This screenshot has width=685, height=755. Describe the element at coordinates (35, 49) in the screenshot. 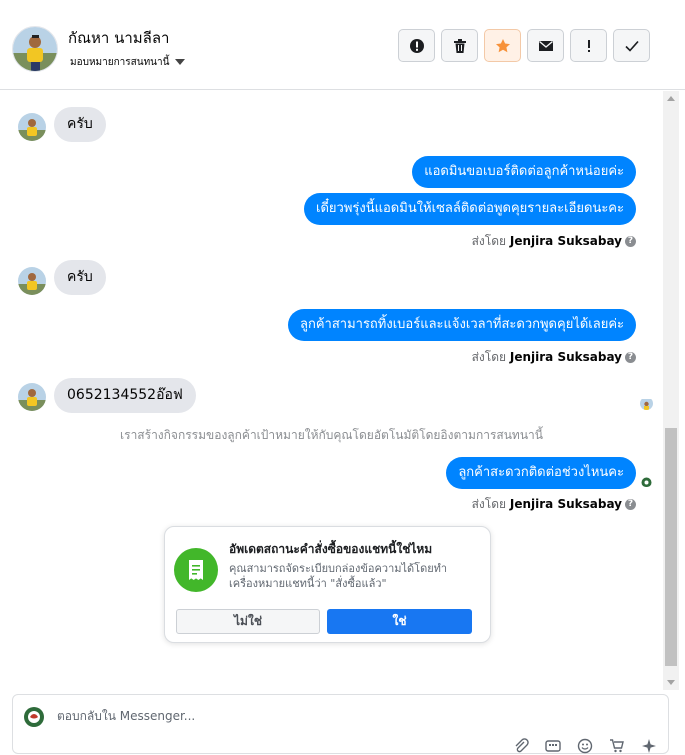

I see `contact-avatar` at that location.